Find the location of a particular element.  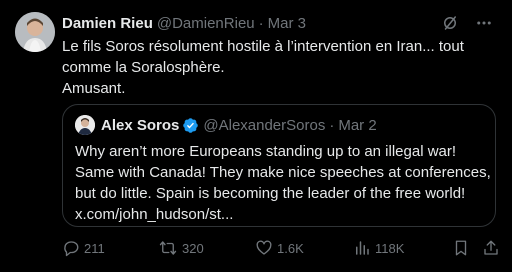

verified-badge-icon is located at coordinates (190, 125).